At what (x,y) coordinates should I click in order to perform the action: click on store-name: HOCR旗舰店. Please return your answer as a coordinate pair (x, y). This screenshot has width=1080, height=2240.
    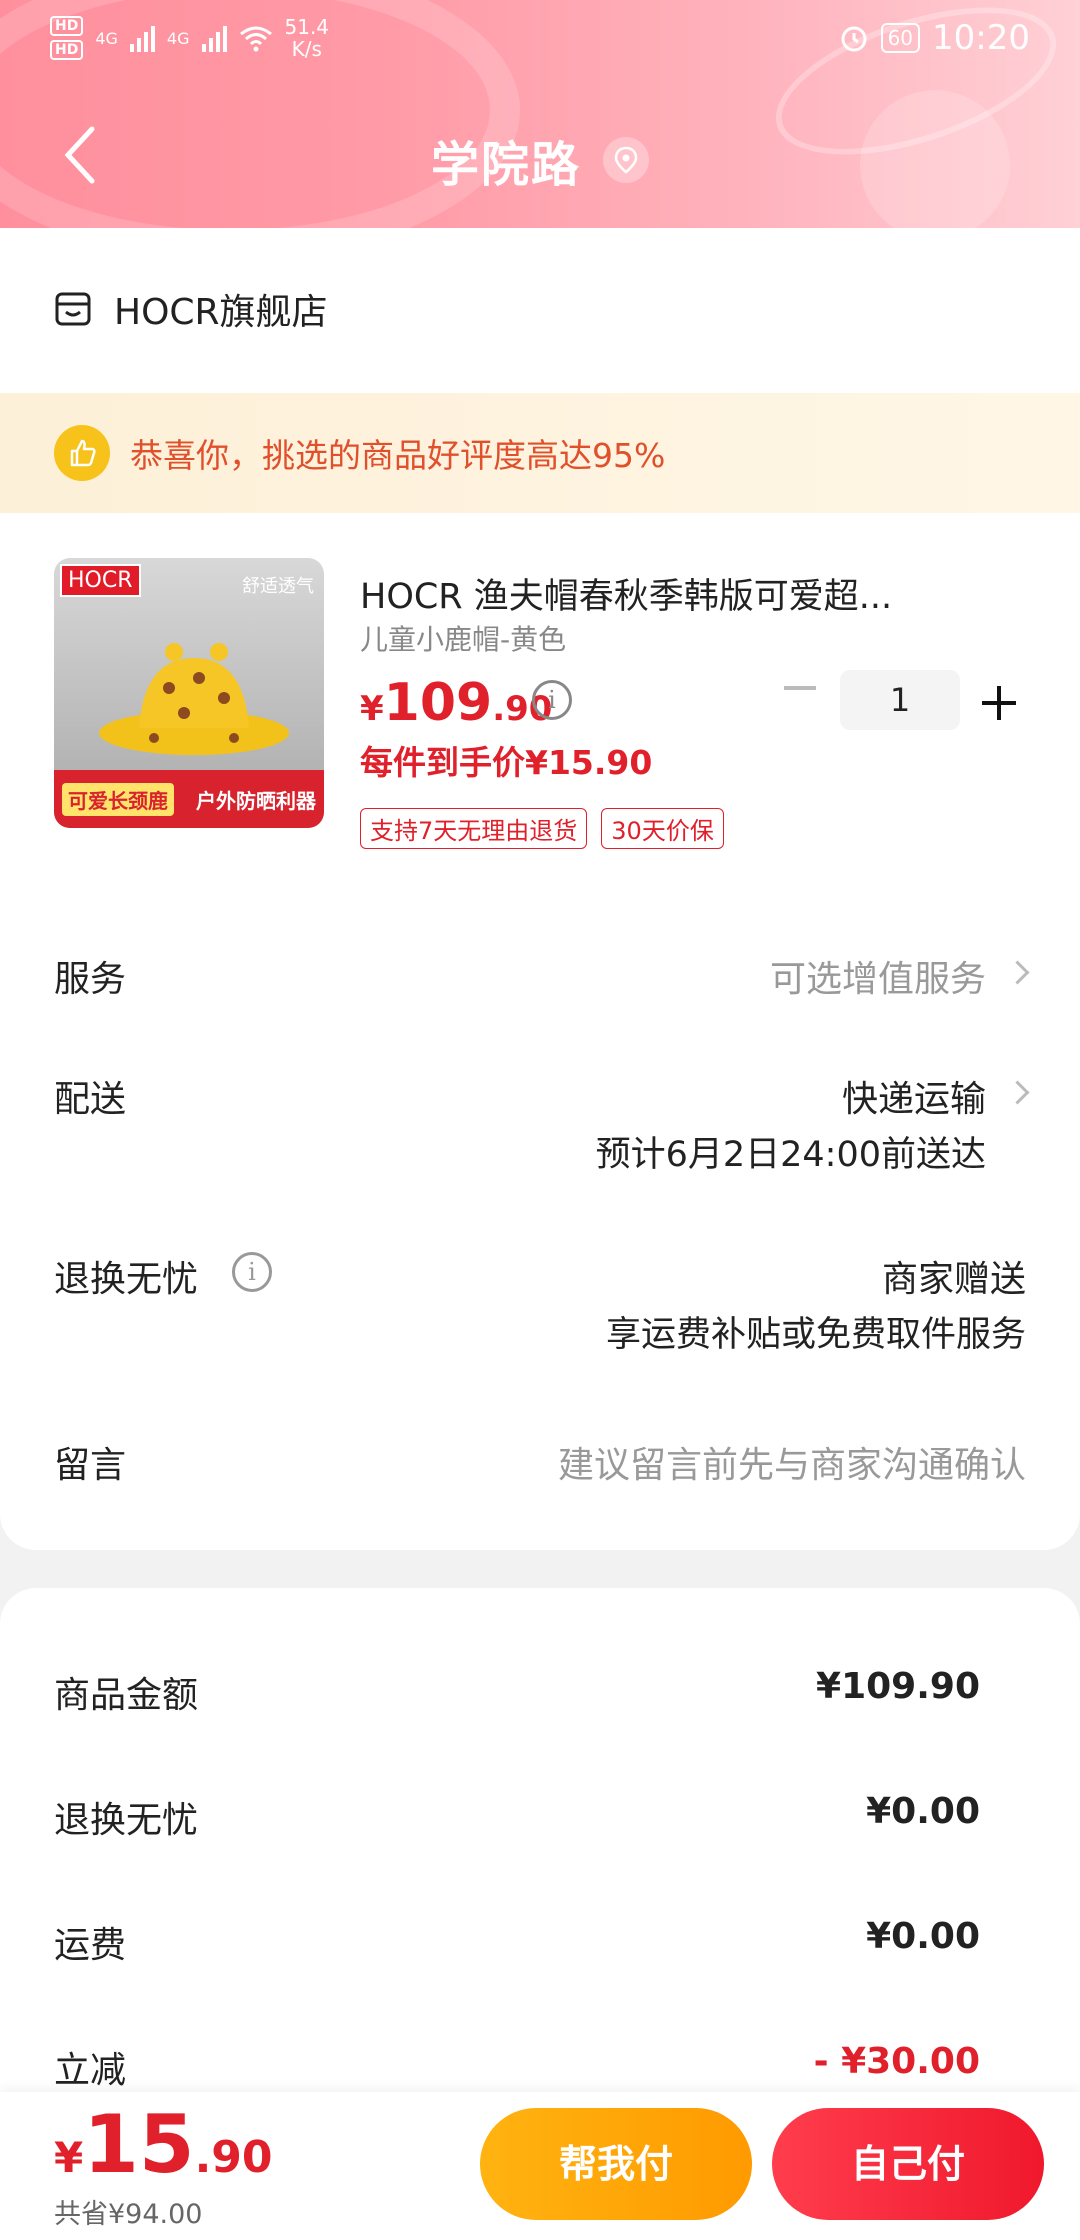
    Looking at the image, I should click on (221, 312).